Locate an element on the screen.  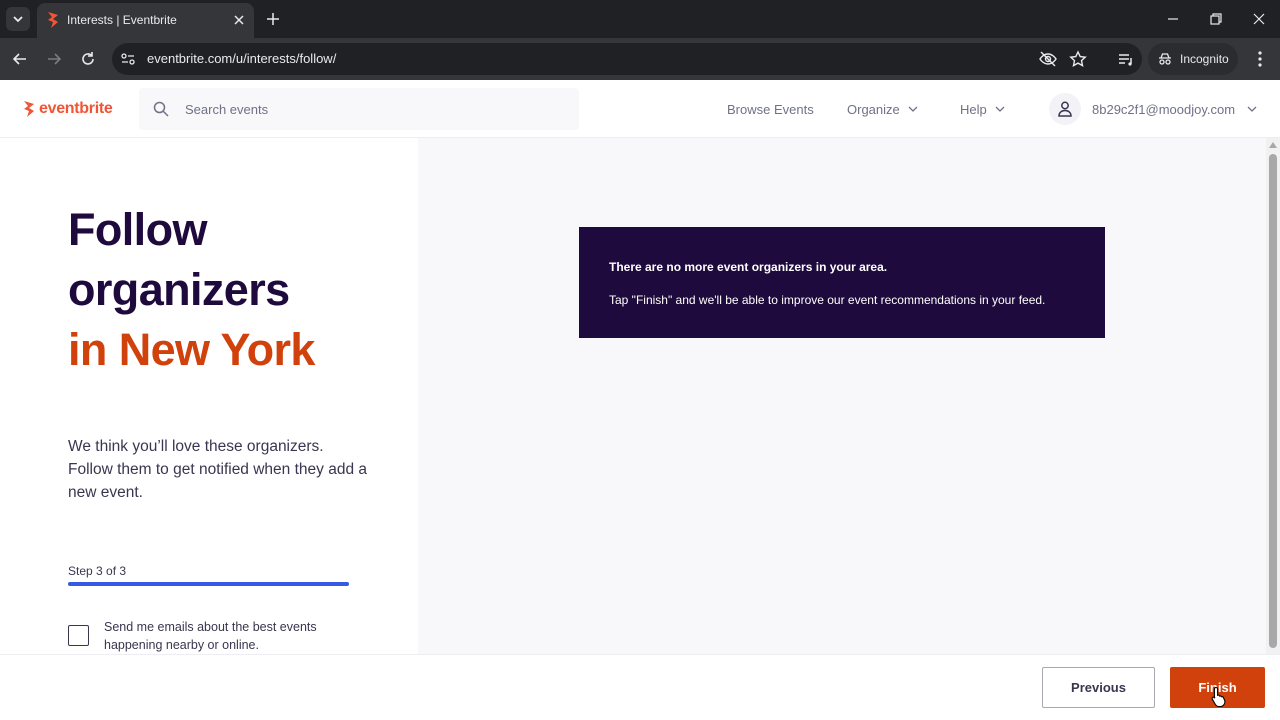
incognito-icon is located at coordinates (1165, 59).